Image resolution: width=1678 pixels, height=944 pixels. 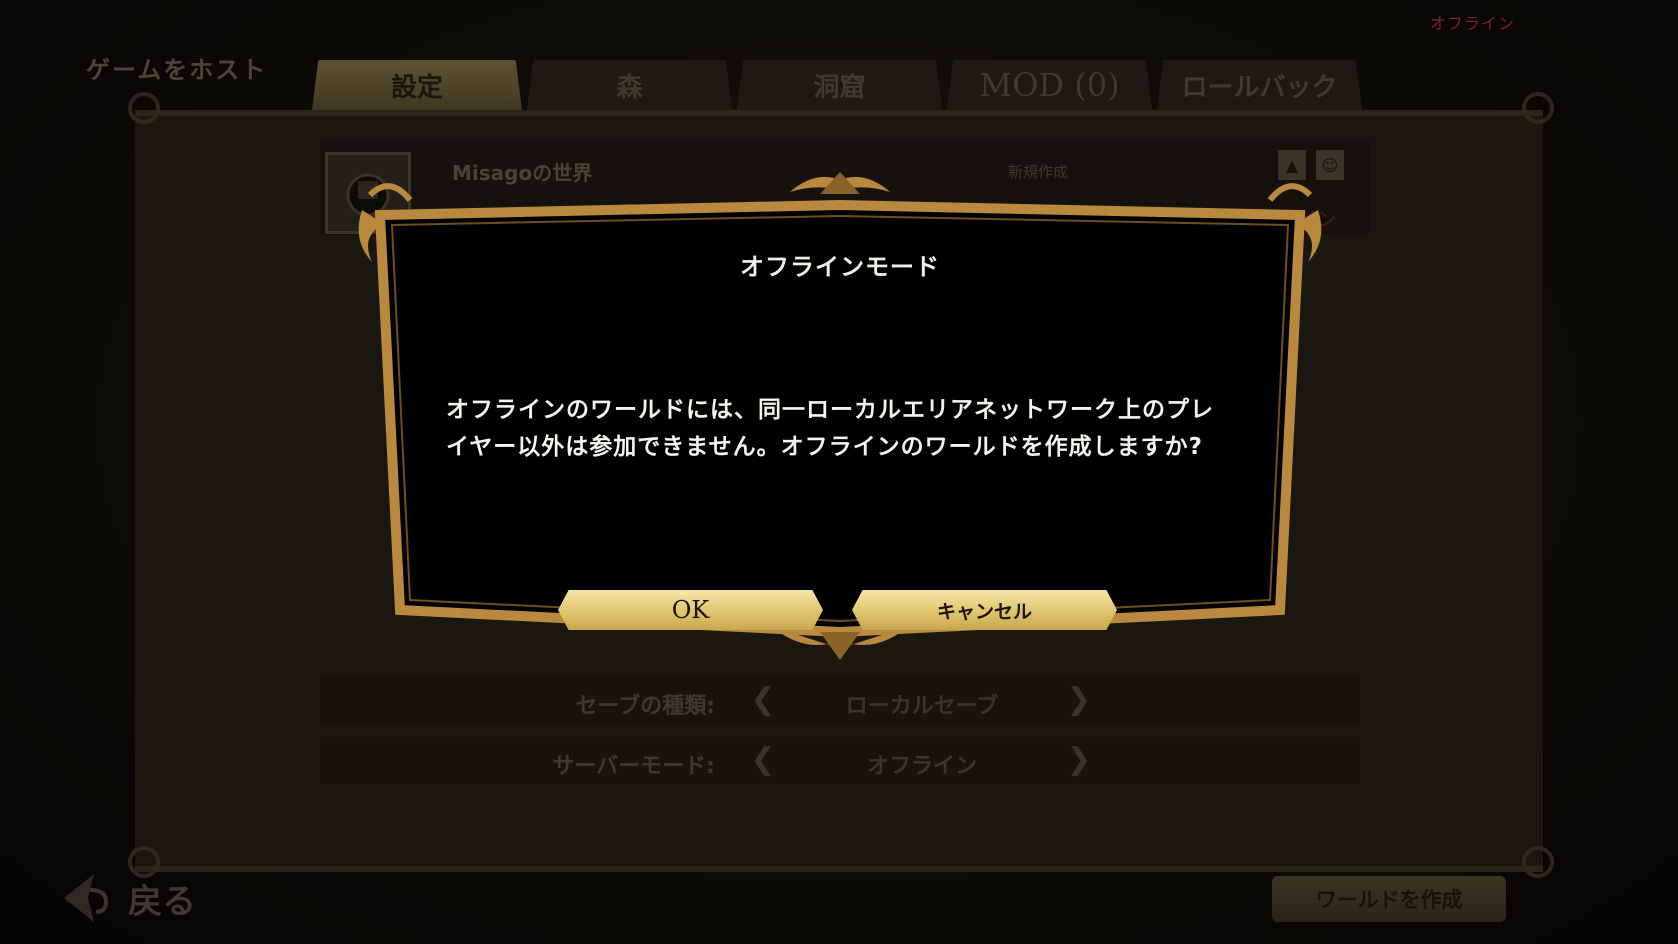 I want to click on cancel-button: キャンセル, so click(x=984, y=610).